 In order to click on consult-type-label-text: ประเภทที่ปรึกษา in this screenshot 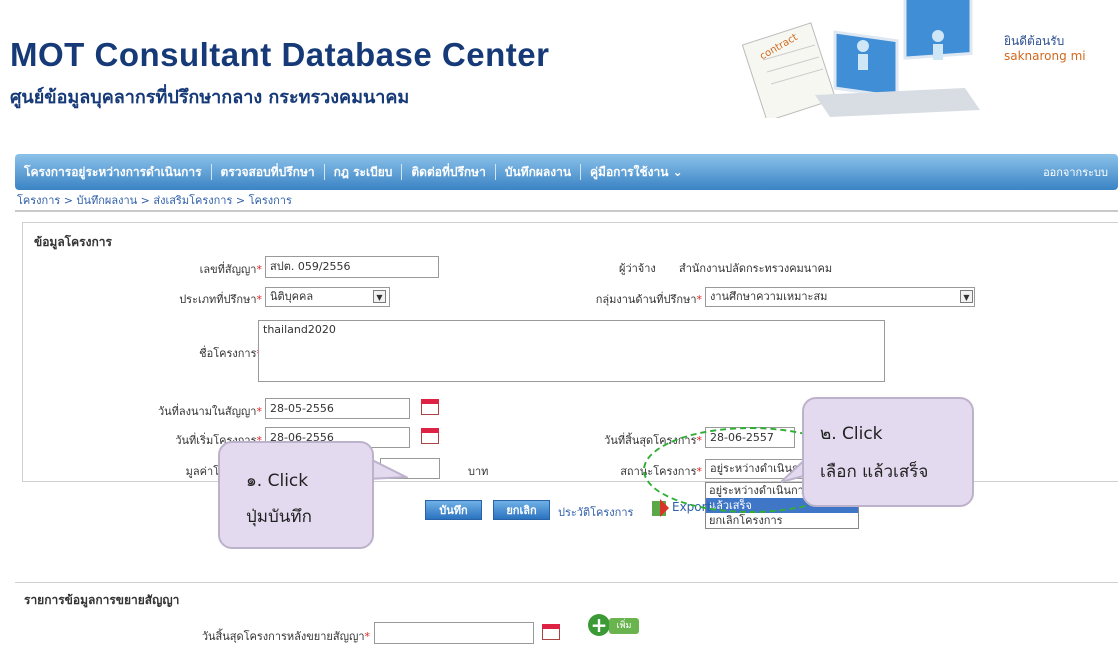, I will do `click(218, 299)`.